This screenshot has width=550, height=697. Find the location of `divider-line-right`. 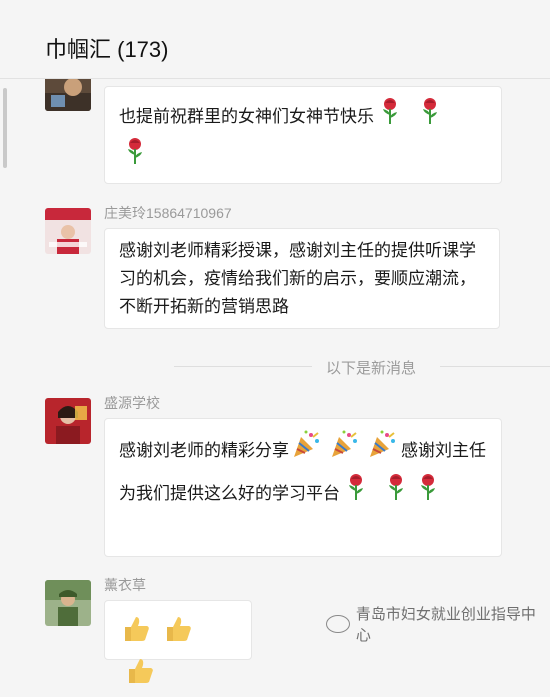

divider-line-right is located at coordinates (495, 366).